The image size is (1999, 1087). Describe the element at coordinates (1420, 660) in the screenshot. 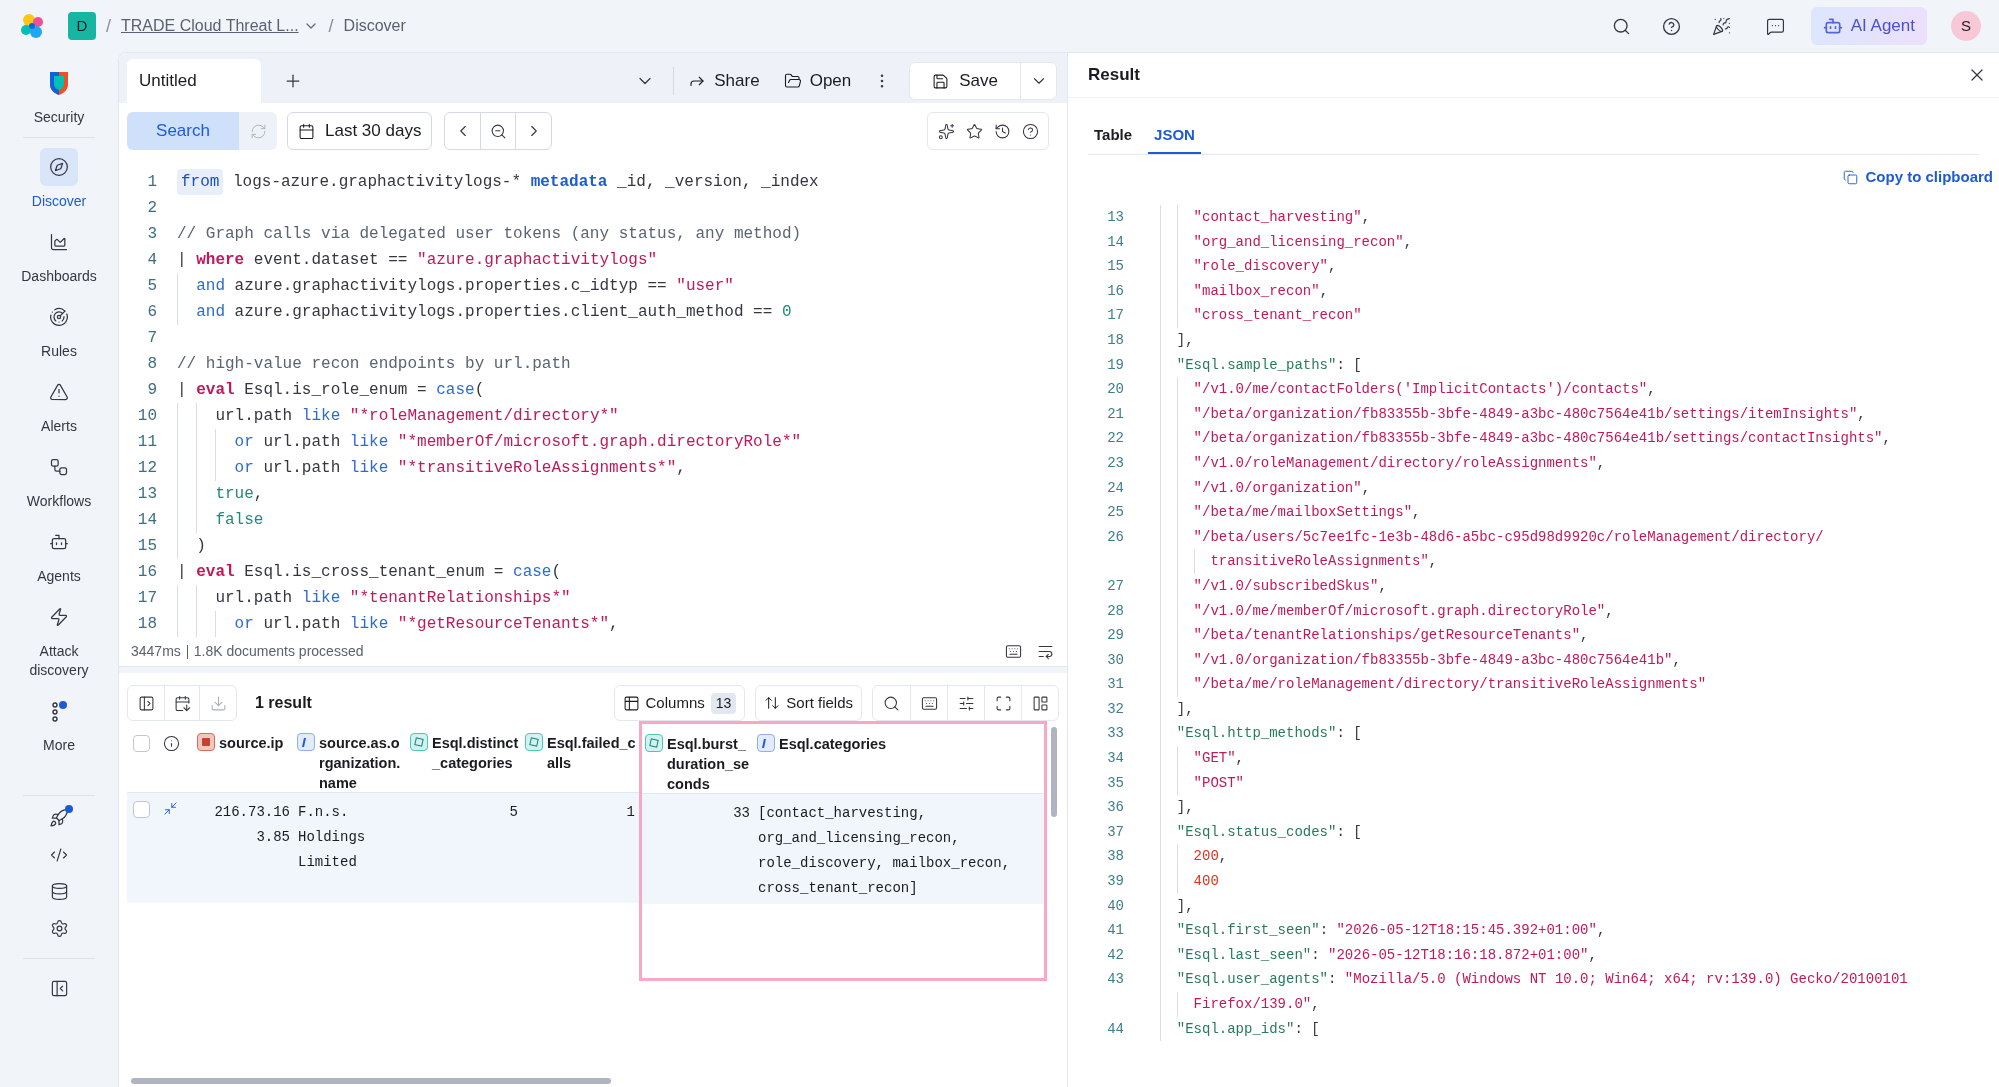

I see `code-line: "/v1.0/organization/fb83355b-3bfe-4849-a3bc-480c7564e41b",` at that location.